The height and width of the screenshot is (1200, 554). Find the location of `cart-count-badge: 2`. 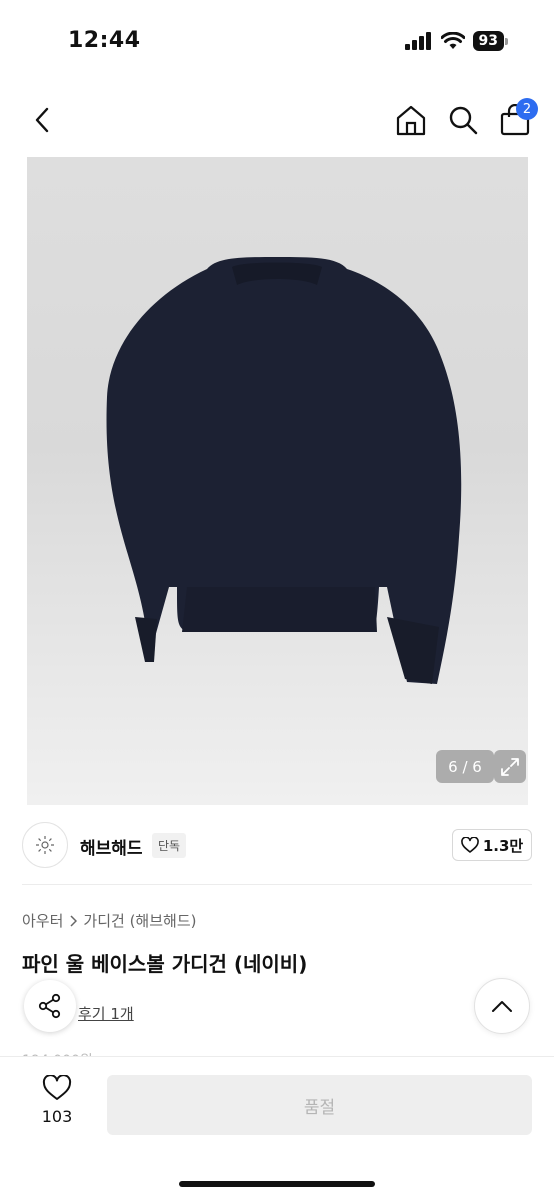

cart-count-badge: 2 is located at coordinates (527, 109).